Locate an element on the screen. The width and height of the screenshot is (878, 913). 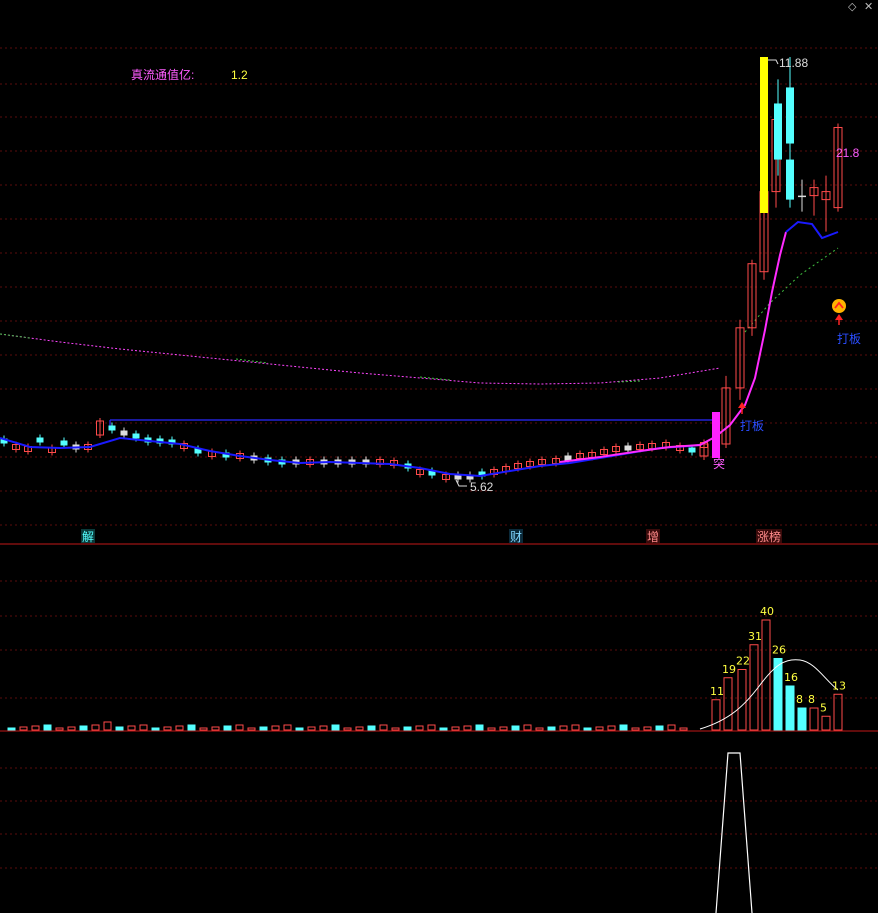
low-price-label: 5.62 is located at coordinates (482, 487).